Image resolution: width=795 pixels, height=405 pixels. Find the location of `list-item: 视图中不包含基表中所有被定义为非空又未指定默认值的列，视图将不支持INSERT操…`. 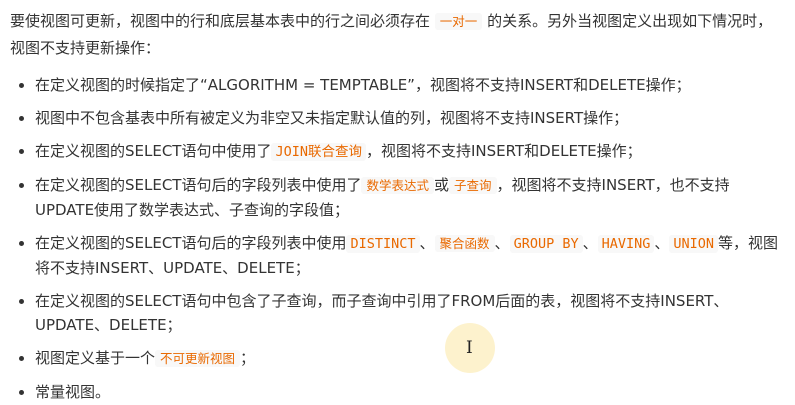

list-item: 视图中不包含基表中所有被定义为非空又未指定默认值的列，视图将不支持INSERT操… is located at coordinates (395, 118).